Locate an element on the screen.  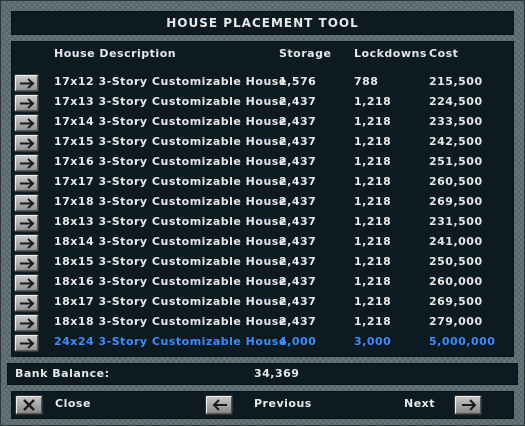
house-description: 18x13 3-Story Customizable House is located at coordinates (170, 221).